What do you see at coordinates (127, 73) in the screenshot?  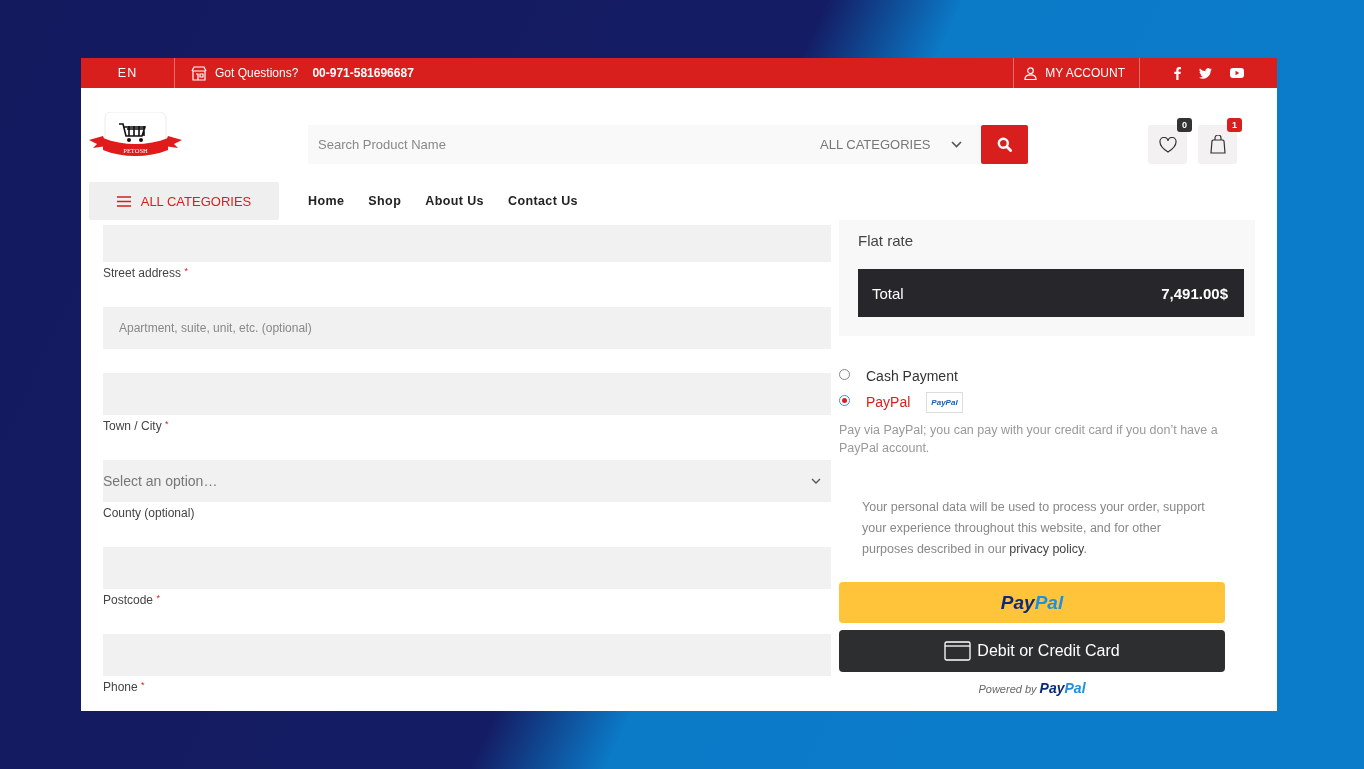 I see `language-selector: EN` at bounding box center [127, 73].